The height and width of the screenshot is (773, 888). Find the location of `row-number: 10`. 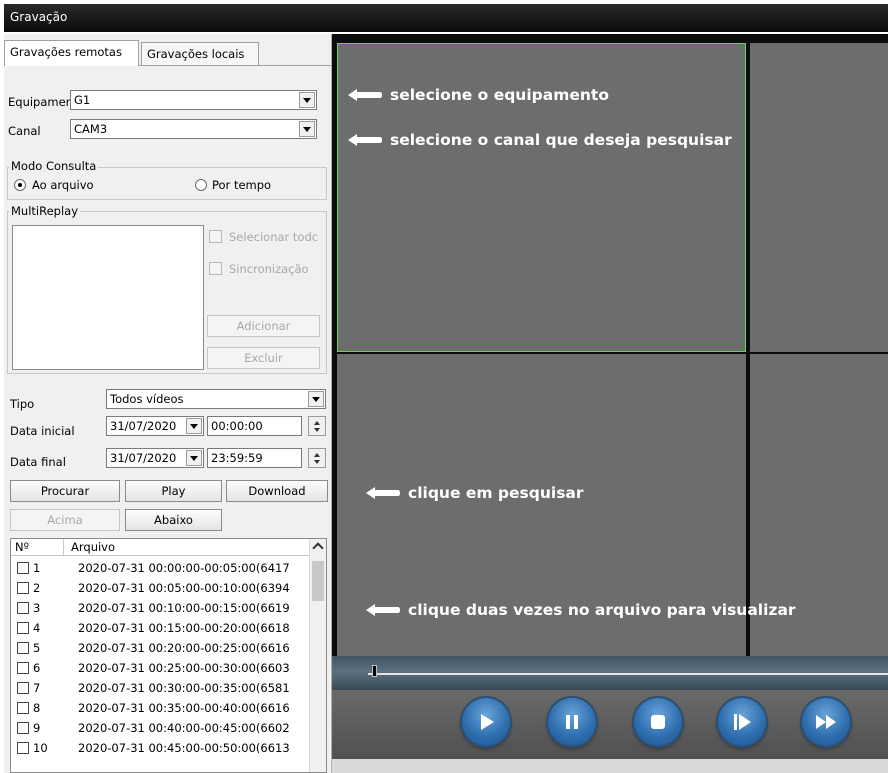

row-number: 10 is located at coordinates (40, 748).